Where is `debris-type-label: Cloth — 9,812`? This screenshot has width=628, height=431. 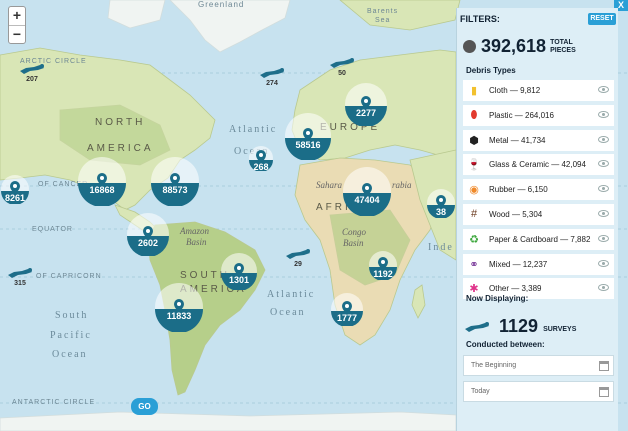
debris-type-label: Cloth — 9,812 is located at coordinates (515, 90).